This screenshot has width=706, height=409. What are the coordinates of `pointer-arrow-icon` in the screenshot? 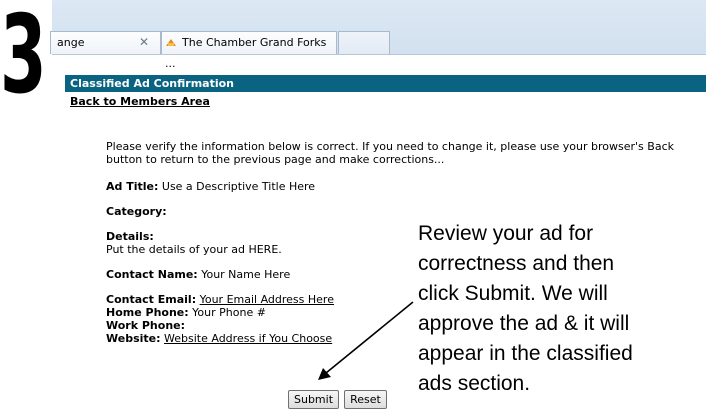 It's located at (366, 340).